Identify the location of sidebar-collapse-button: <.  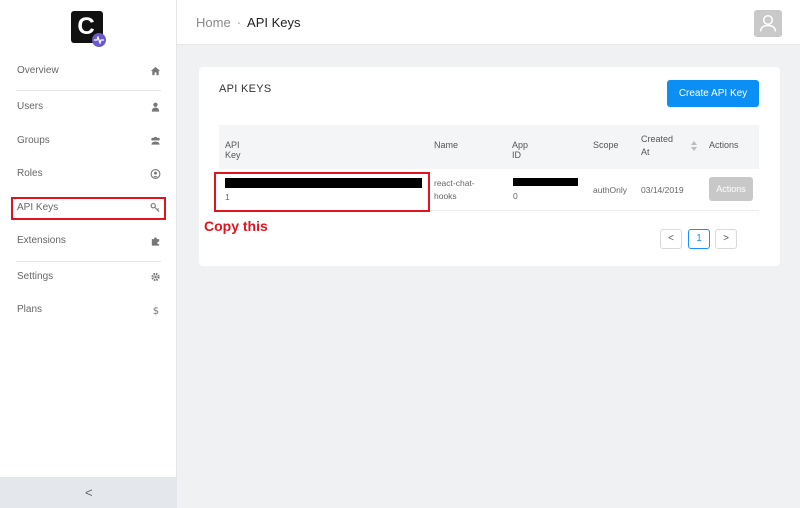
(88, 492).